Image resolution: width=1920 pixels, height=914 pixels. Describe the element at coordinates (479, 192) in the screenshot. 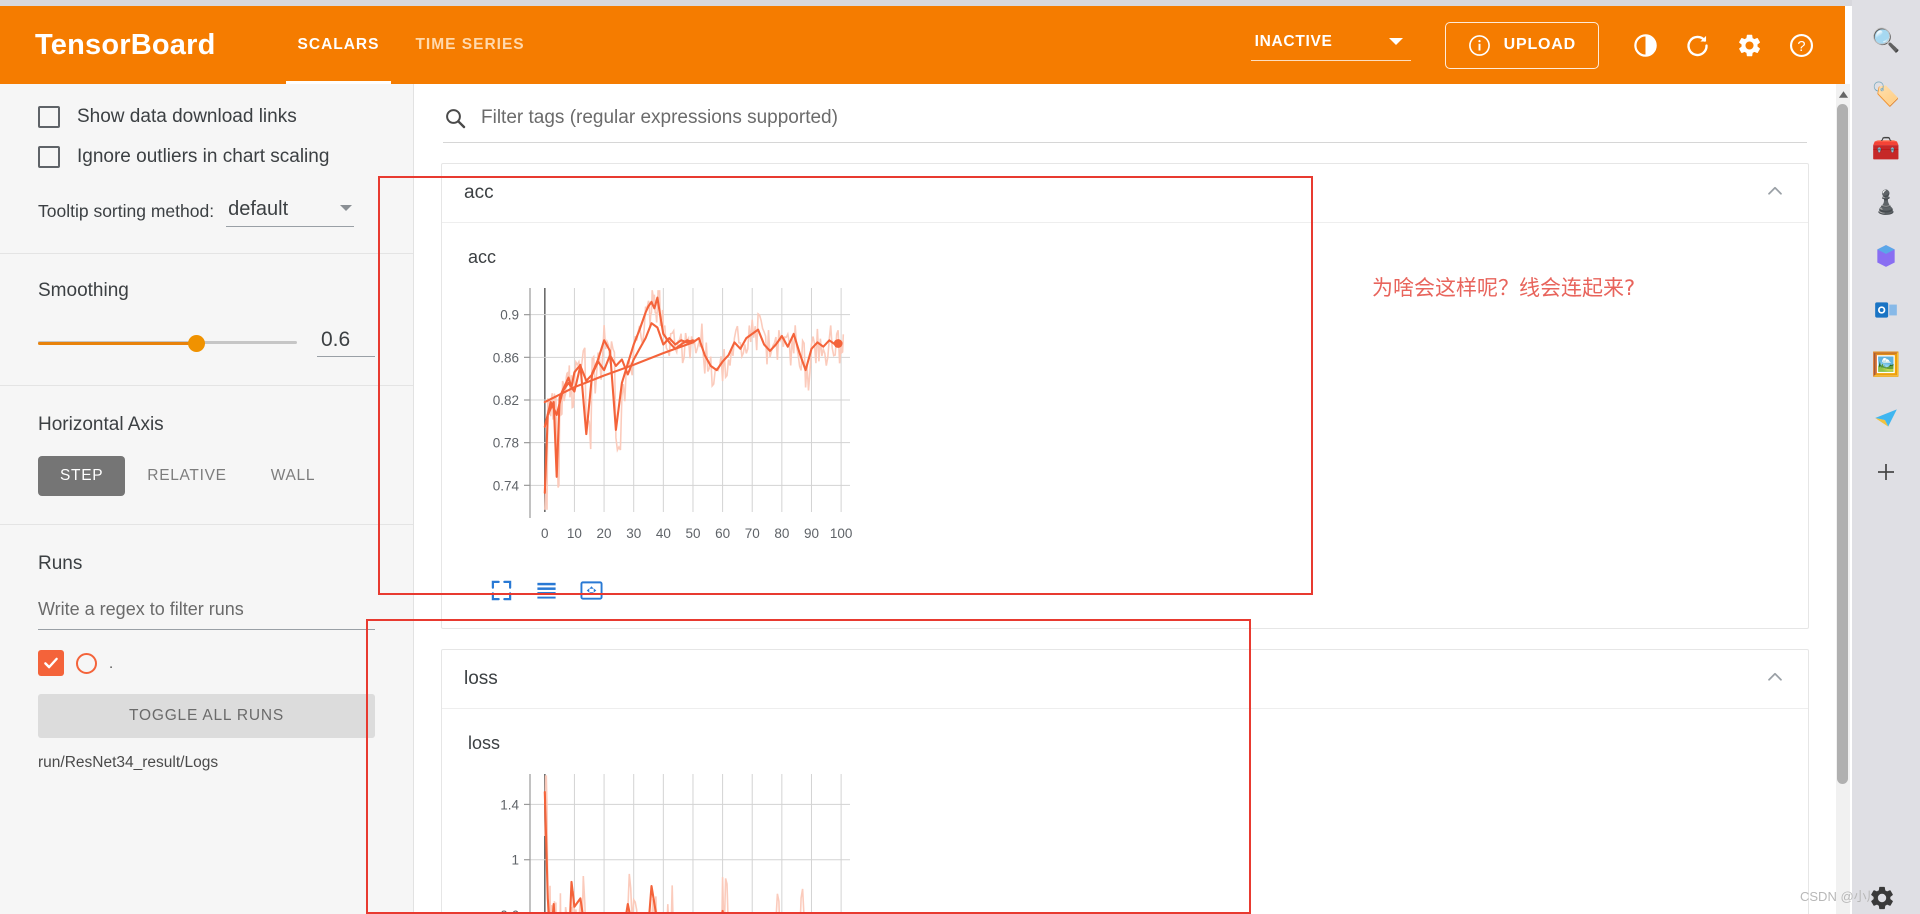

I see `card-title: acc` at that location.